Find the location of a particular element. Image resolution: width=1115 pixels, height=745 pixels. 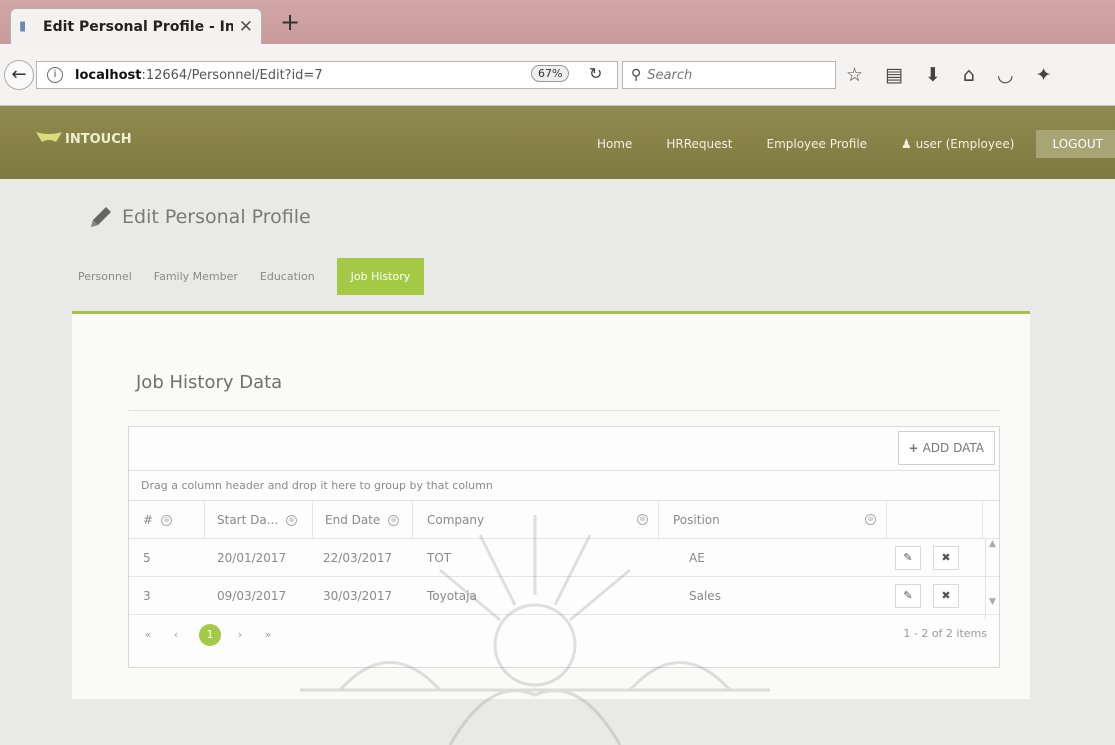

tab-education: Education is located at coordinates (287, 276).